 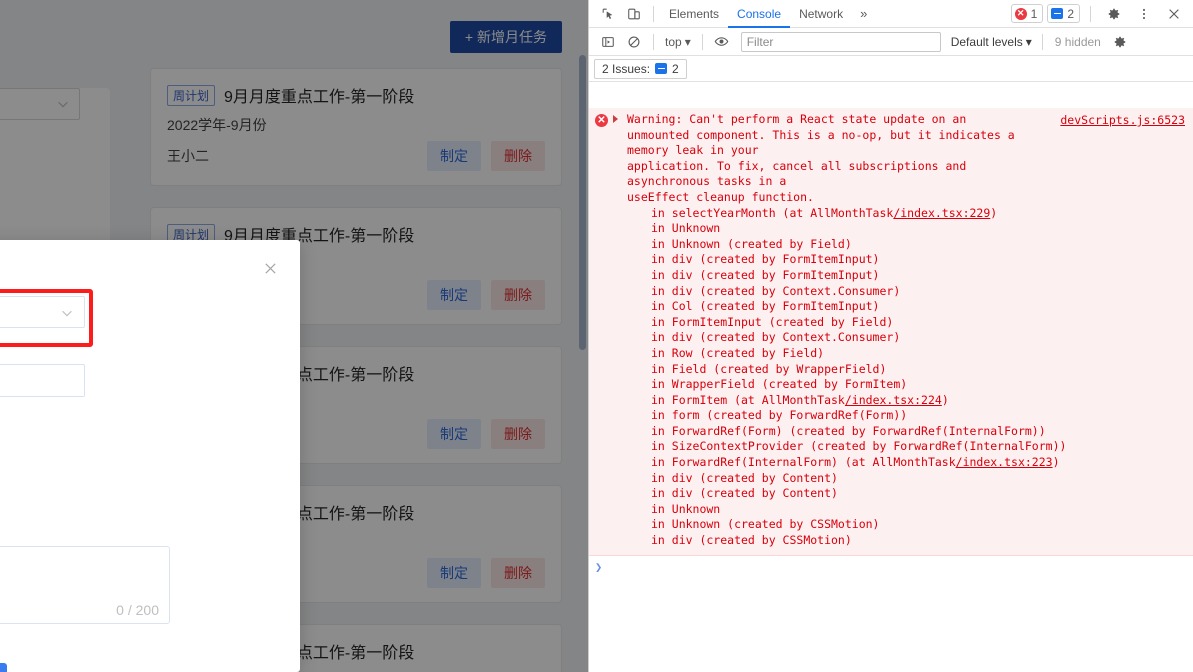 I want to click on character-counter: 0 / 200, so click(x=137, y=610).